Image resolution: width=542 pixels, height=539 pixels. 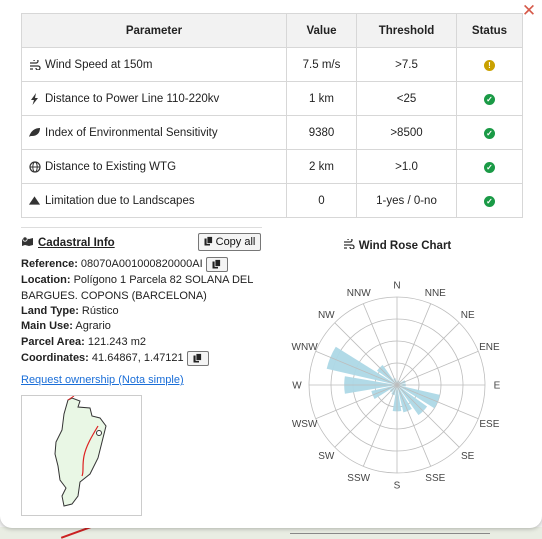 I want to click on leaf-icon, so click(x=34, y=132).